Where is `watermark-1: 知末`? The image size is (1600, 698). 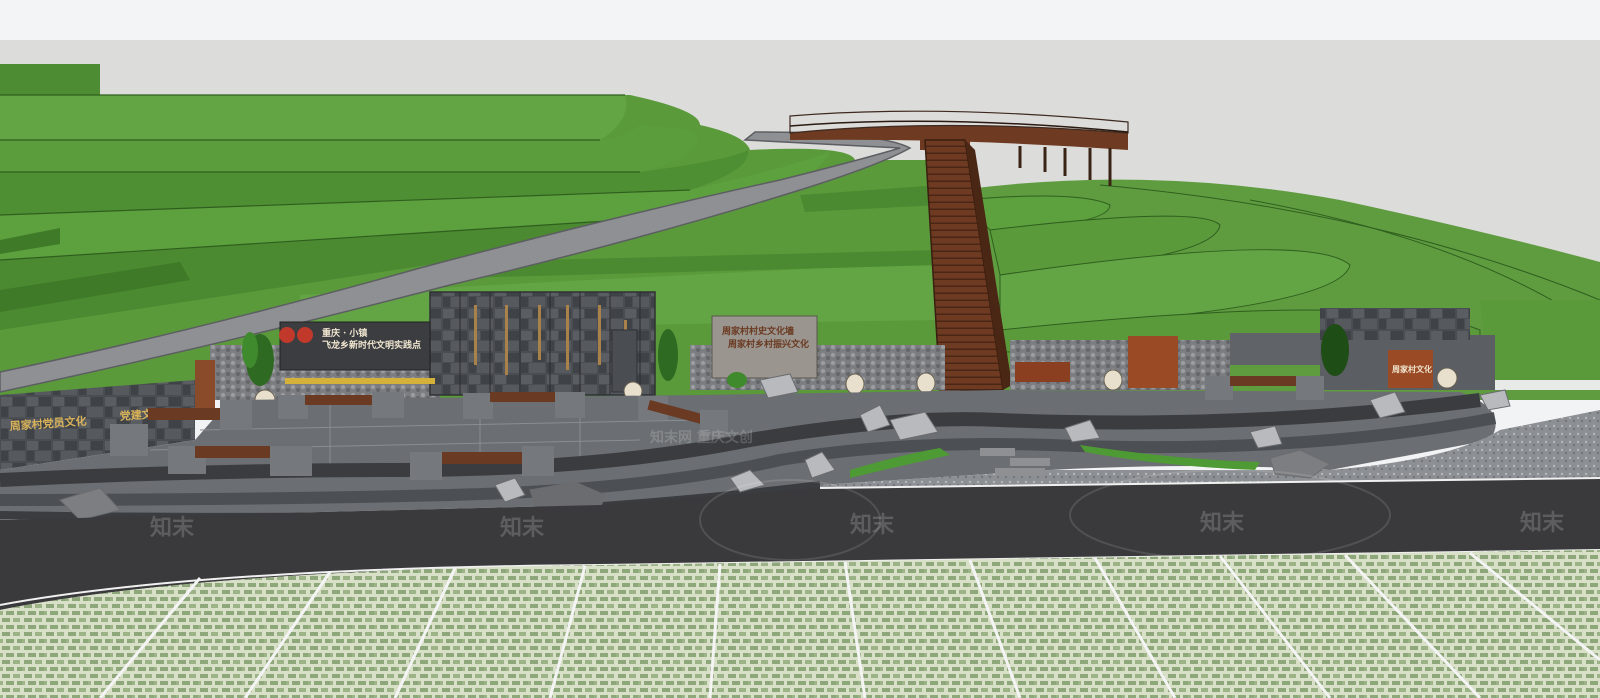
watermark-1: 知末 is located at coordinates (172, 528).